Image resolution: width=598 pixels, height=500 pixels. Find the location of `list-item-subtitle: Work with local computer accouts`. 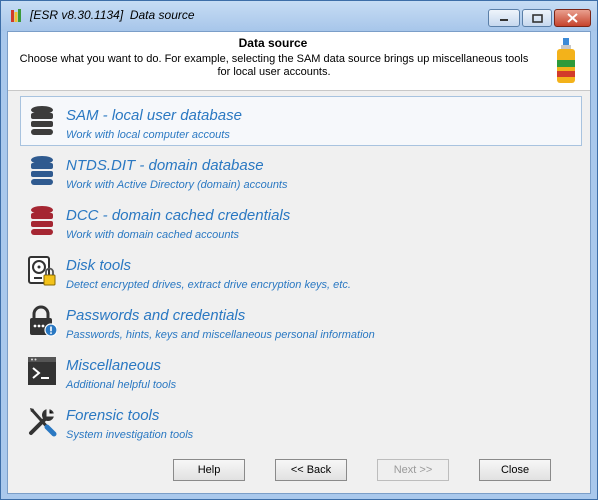

list-item-subtitle: Work with local computer accouts is located at coordinates (148, 135).